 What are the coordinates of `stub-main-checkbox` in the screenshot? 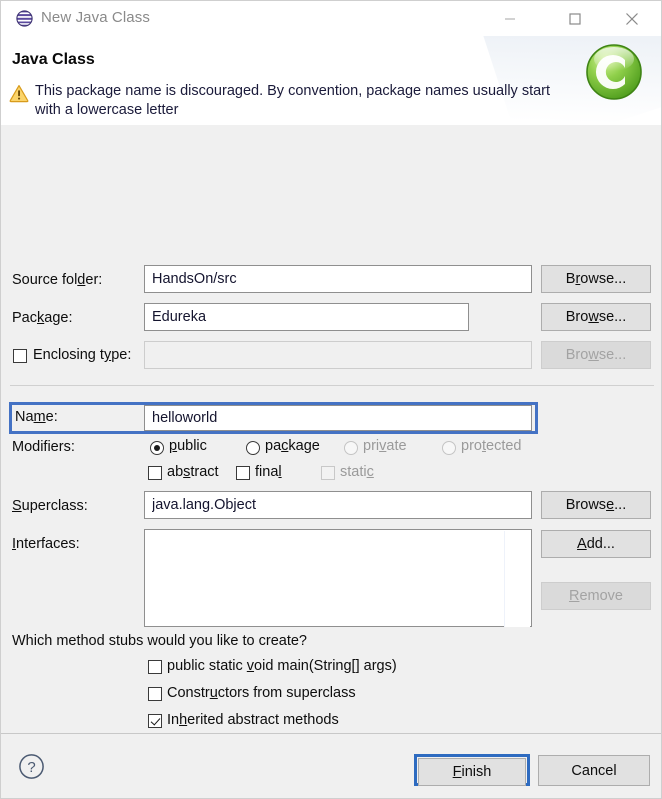 It's located at (155, 667).